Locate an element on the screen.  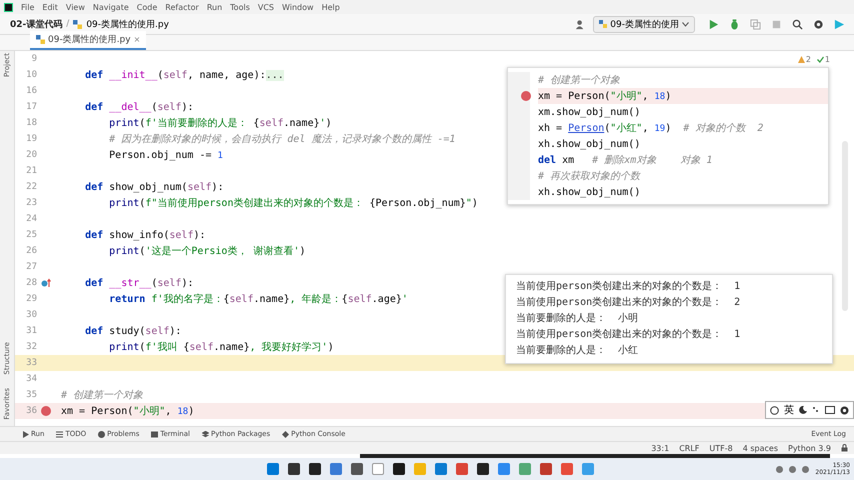
search-icon is located at coordinates (797, 24).